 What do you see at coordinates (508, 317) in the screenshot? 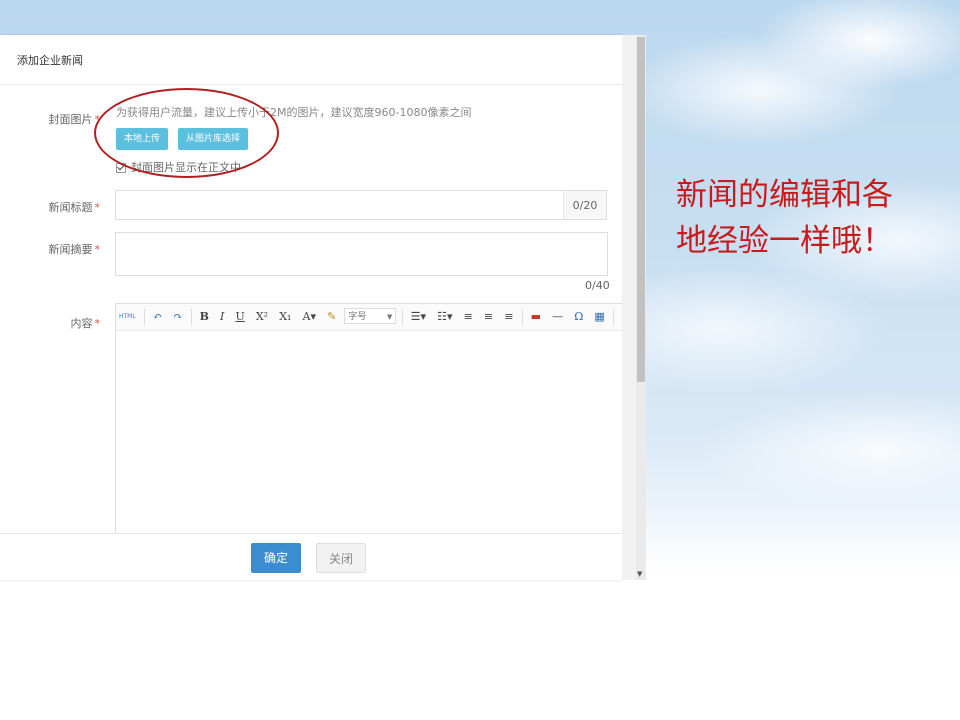
I see `align-right-icon: ≡` at bounding box center [508, 317].